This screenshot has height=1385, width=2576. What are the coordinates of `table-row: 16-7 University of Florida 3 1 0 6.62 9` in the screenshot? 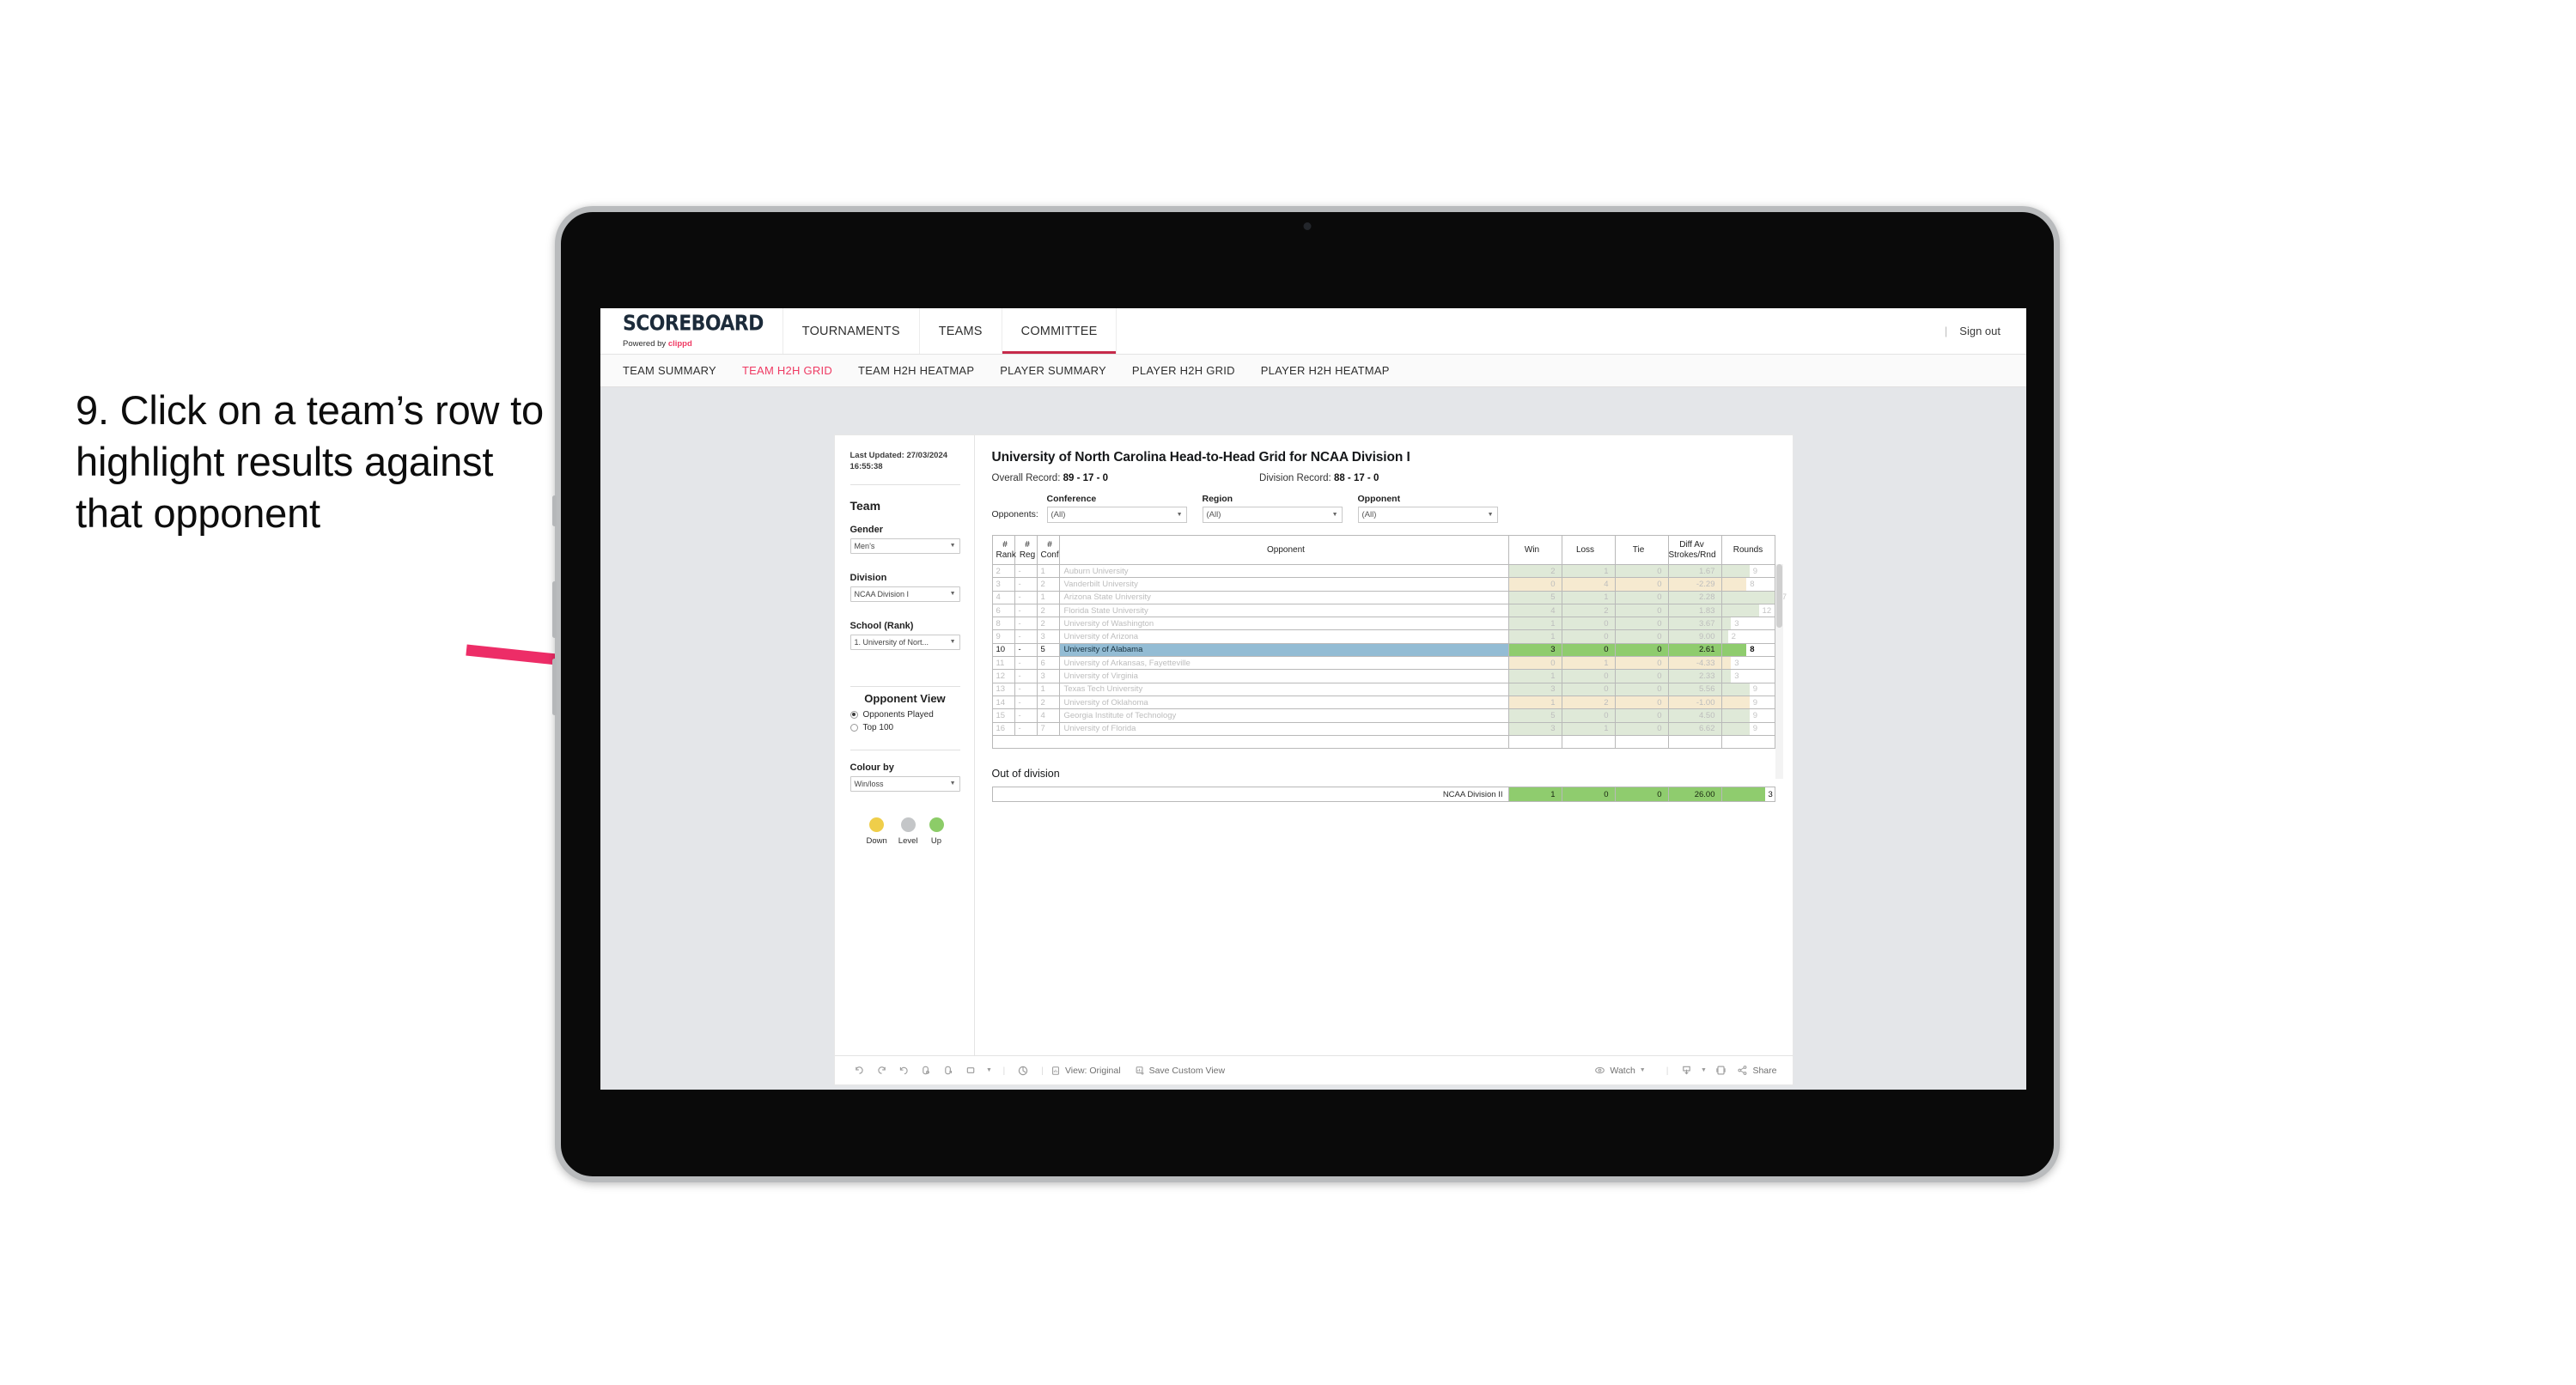 It's located at (1383, 728).